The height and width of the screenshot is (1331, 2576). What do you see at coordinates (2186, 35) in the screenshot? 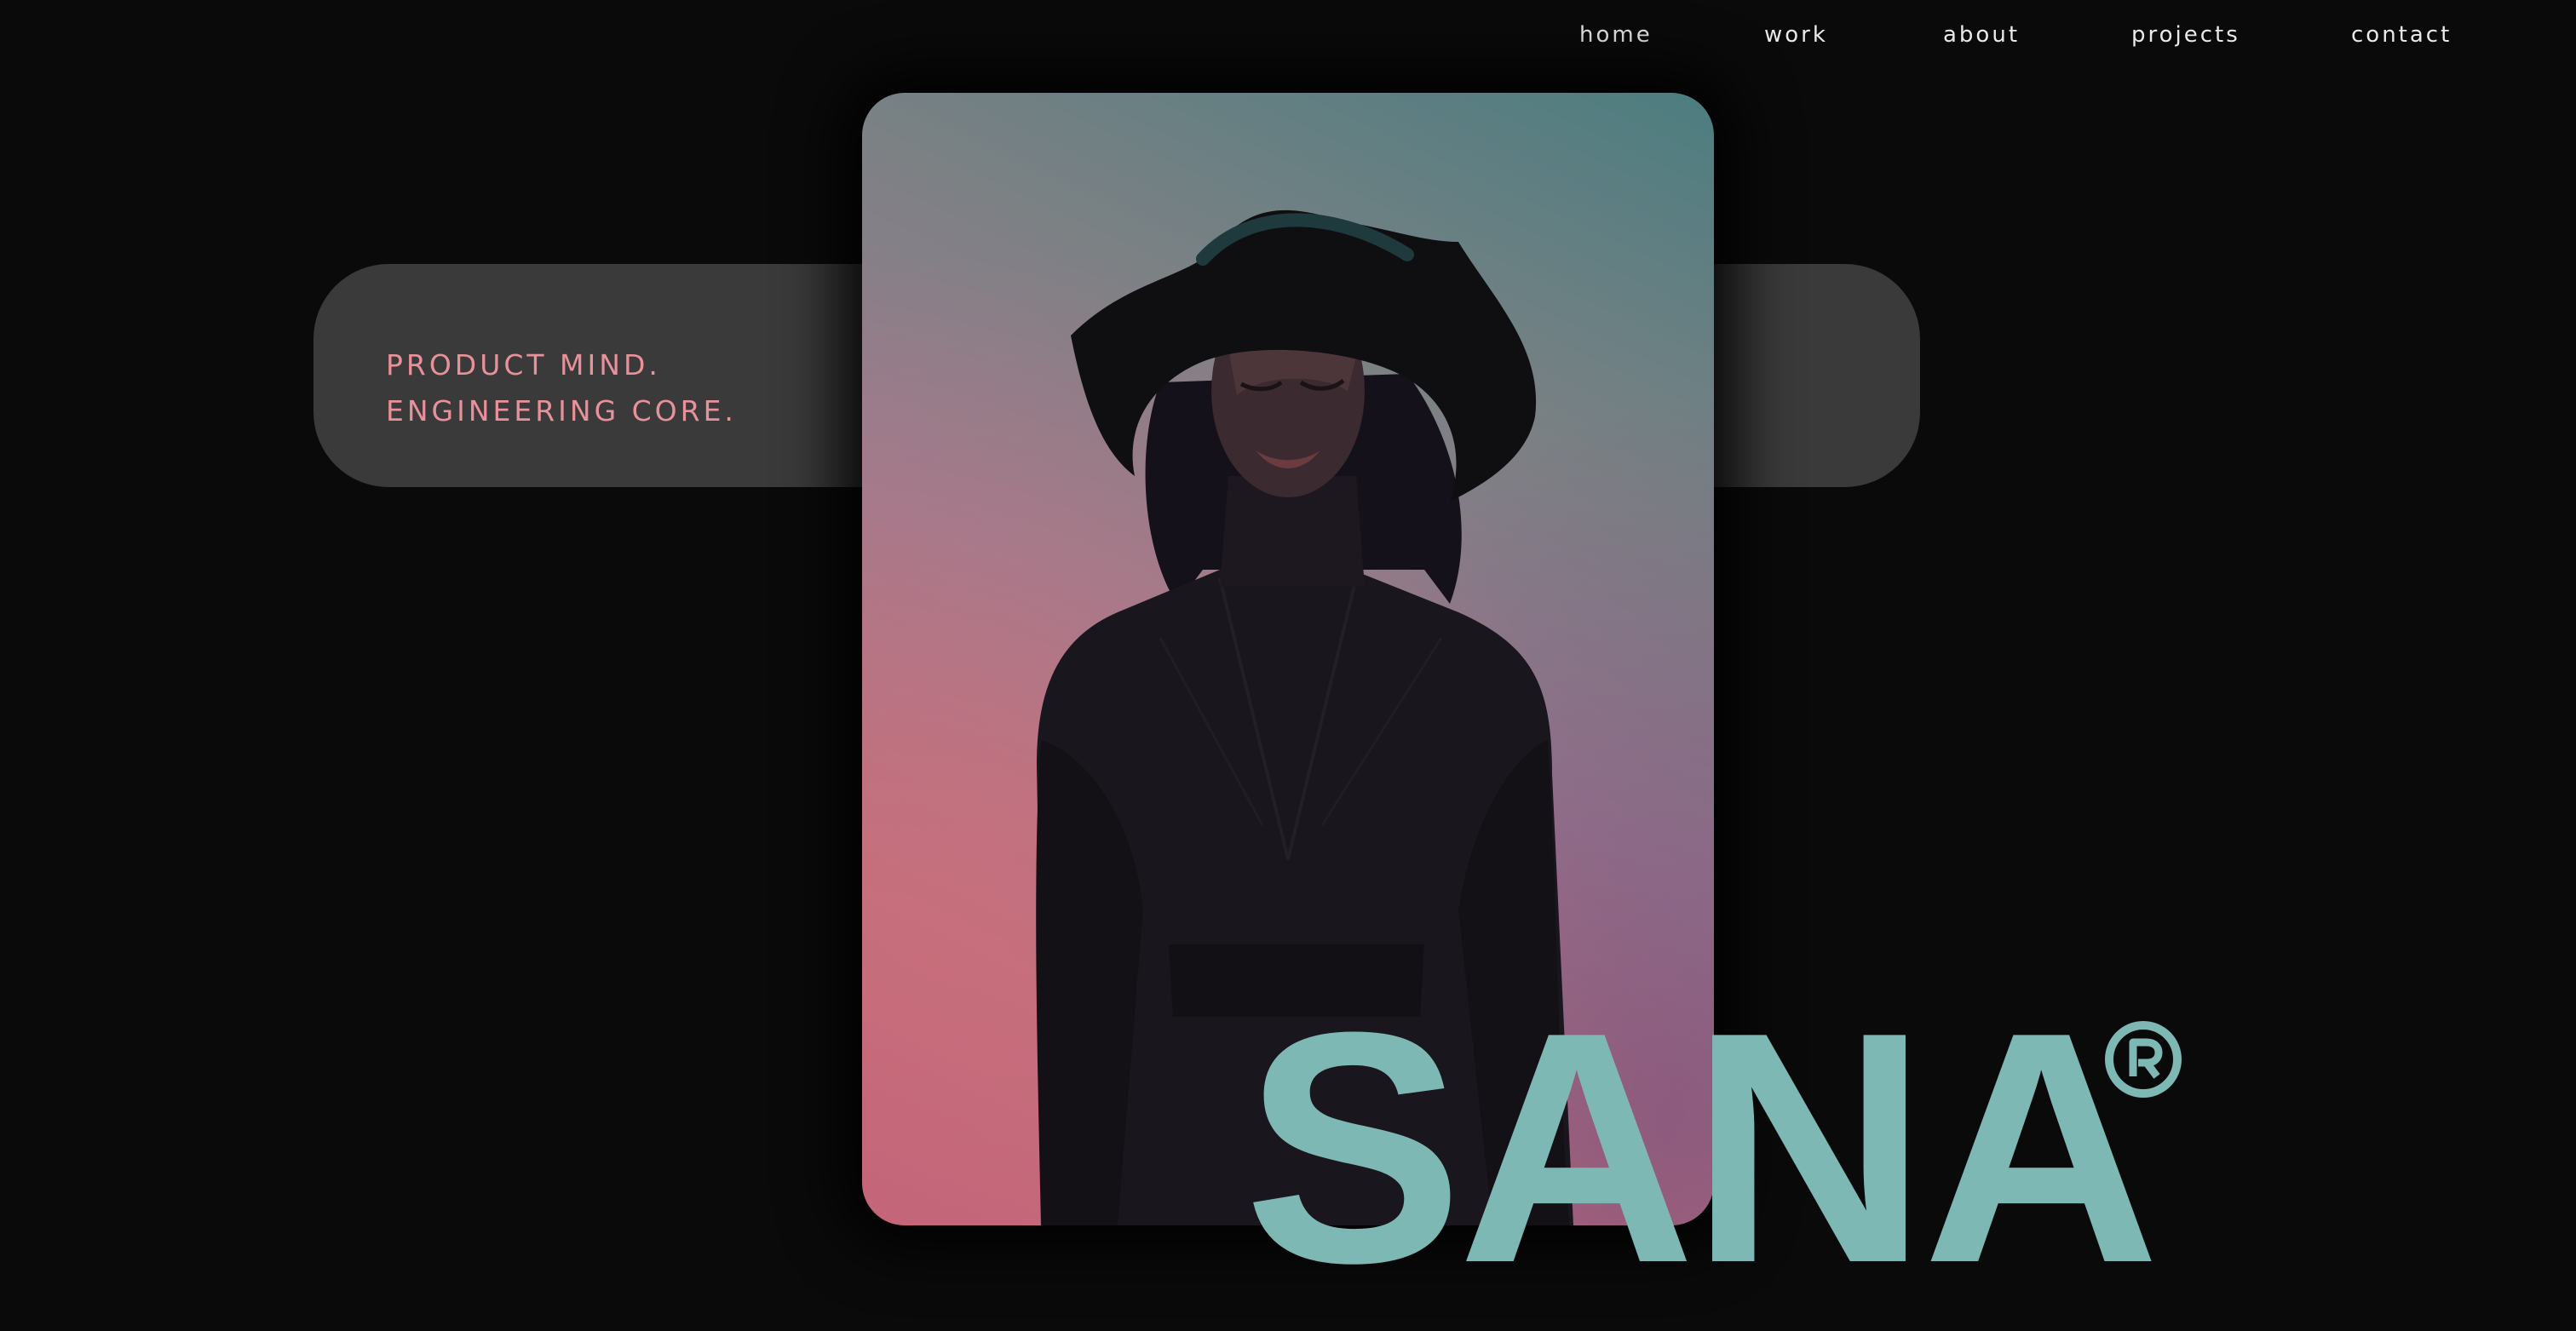
I see `nav-projects-link: projects` at bounding box center [2186, 35].